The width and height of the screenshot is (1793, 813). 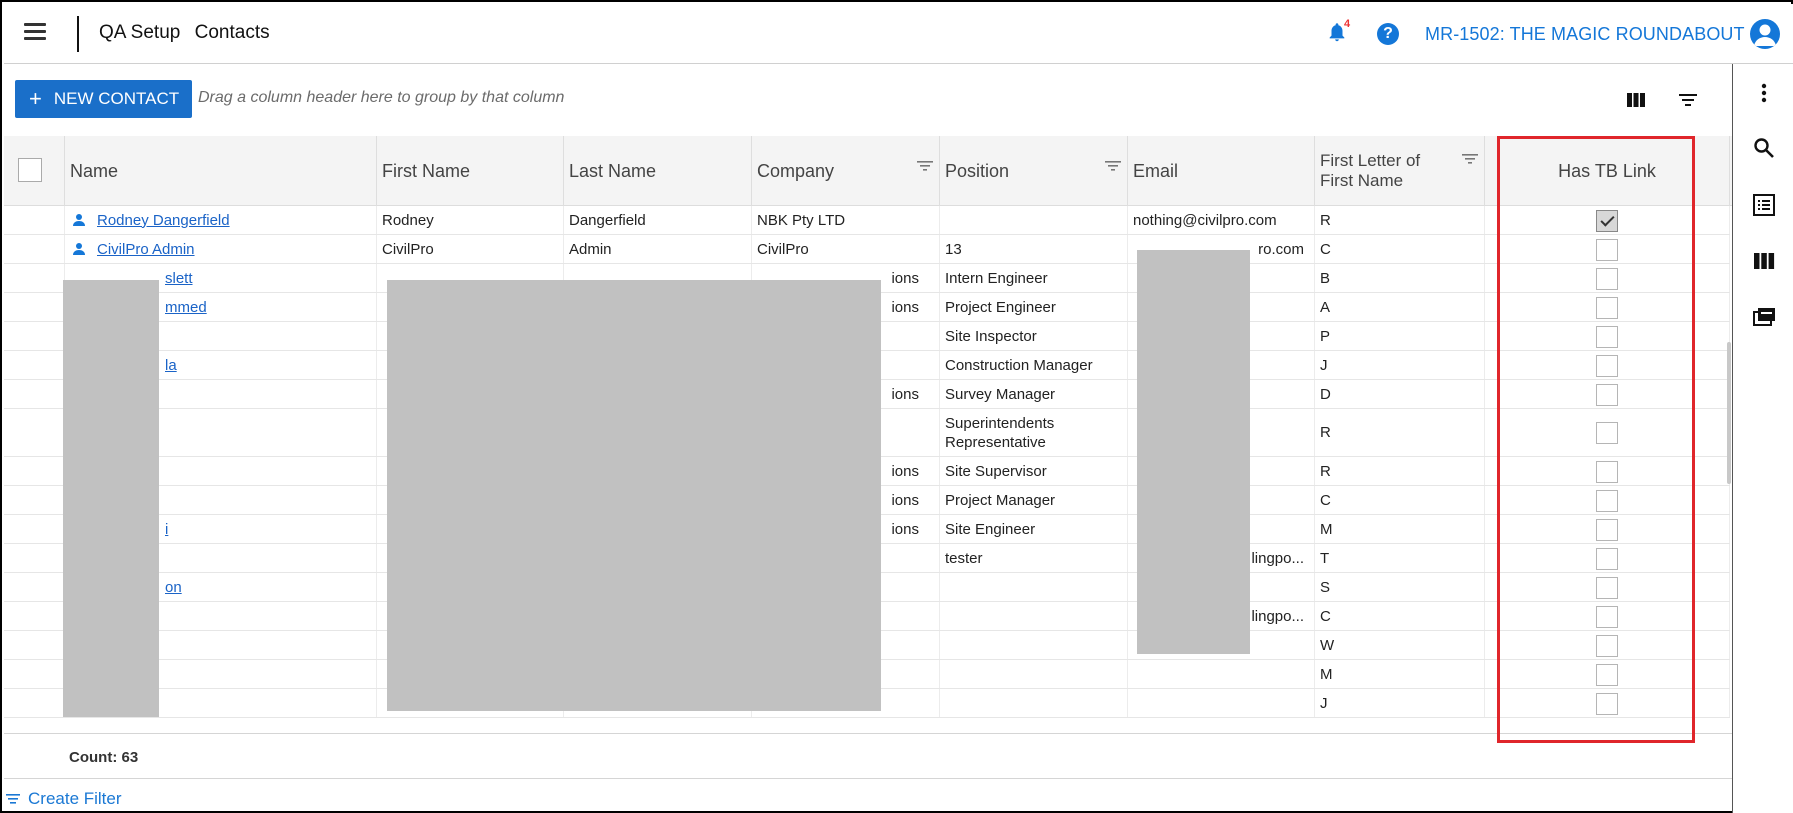 I want to click on contact-name-link: i, so click(x=166, y=529).